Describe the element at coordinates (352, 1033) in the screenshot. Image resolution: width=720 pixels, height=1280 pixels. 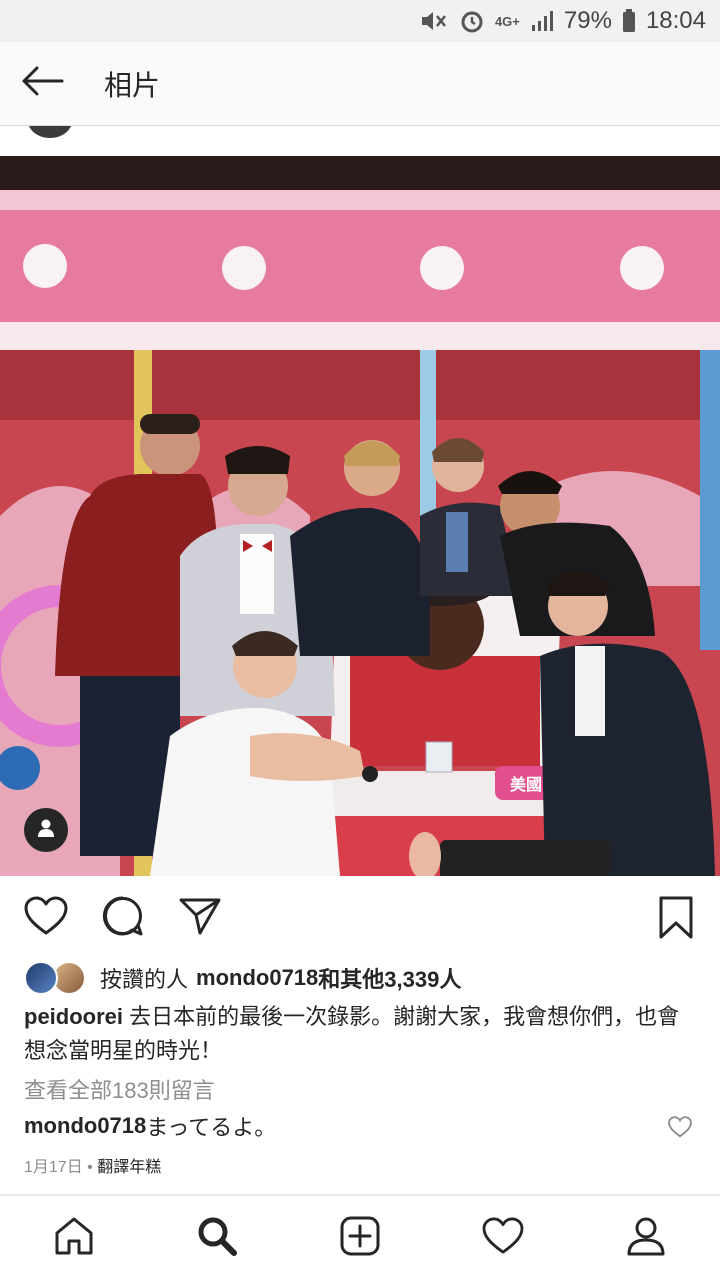
I see `caption-text: 去日本前的最後一次錄影。謝謝大家，我會想你們，也會想念當明星的時光！` at that location.